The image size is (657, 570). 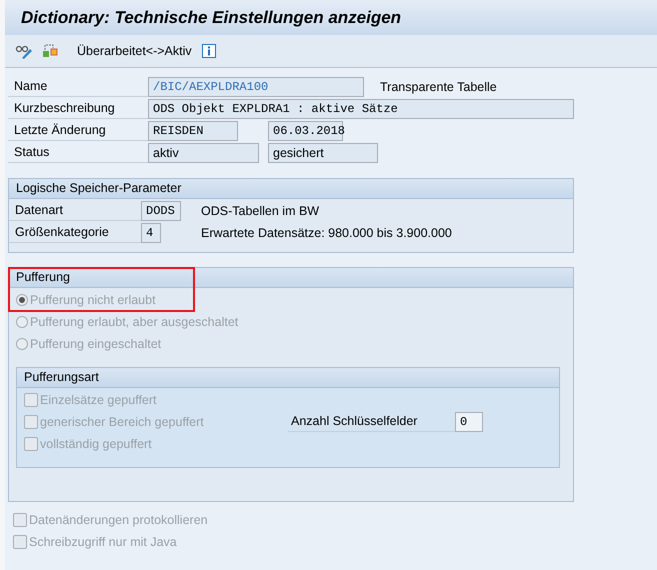 What do you see at coordinates (326, 233) in the screenshot?
I see `field-text: Erwartete Datensätze: 980.000 bis 3.900.000` at bounding box center [326, 233].